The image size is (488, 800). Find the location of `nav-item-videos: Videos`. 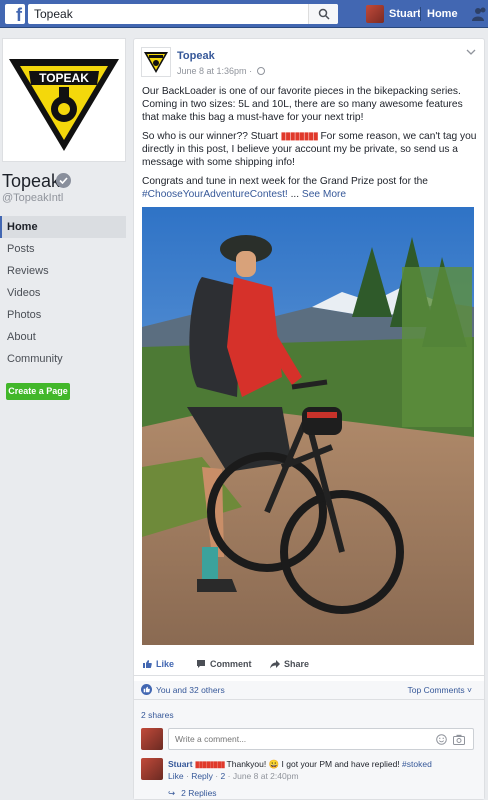

nav-item-videos: Videos is located at coordinates (63, 293).